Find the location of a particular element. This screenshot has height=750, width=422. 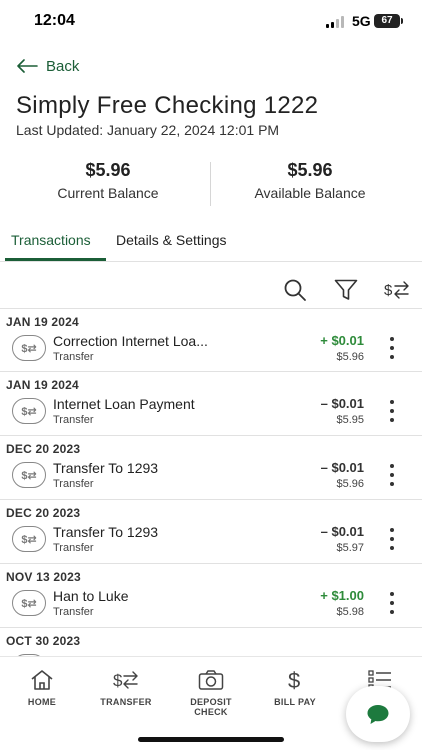

chat-bubble-icon is located at coordinates (378, 714).